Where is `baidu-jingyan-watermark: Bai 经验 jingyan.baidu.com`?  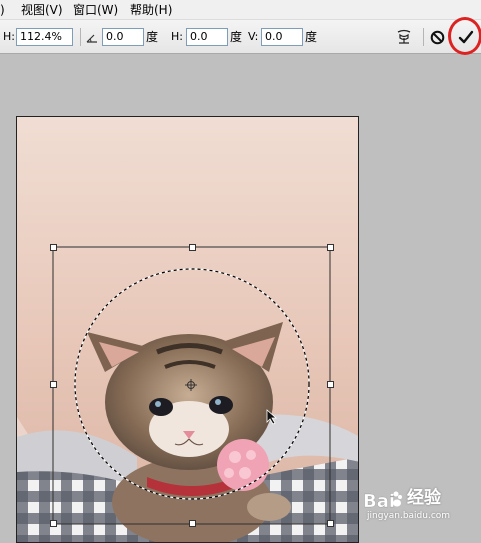
baidu-jingyan-watermark: Bai 经验 jingyan.baidu.com is located at coordinates (418, 505).